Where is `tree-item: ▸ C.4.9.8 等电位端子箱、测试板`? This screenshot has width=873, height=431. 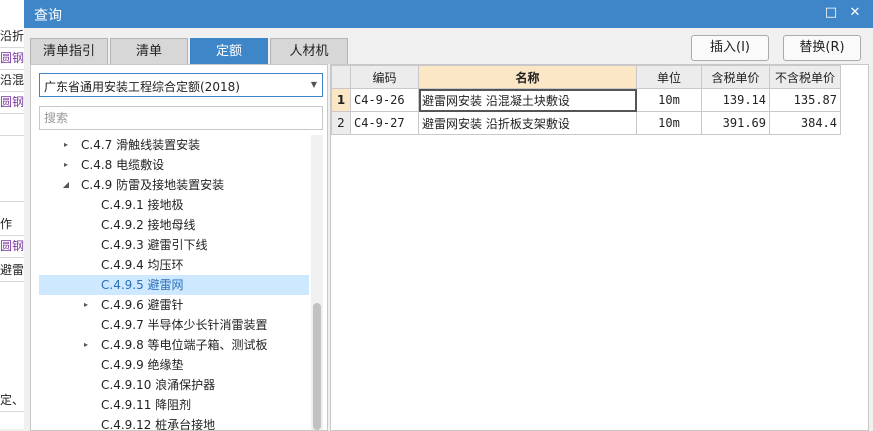
tree-item: ▸ C.4.9.8 等电位端子箱、测试板 is located at coordinates (174, 345).